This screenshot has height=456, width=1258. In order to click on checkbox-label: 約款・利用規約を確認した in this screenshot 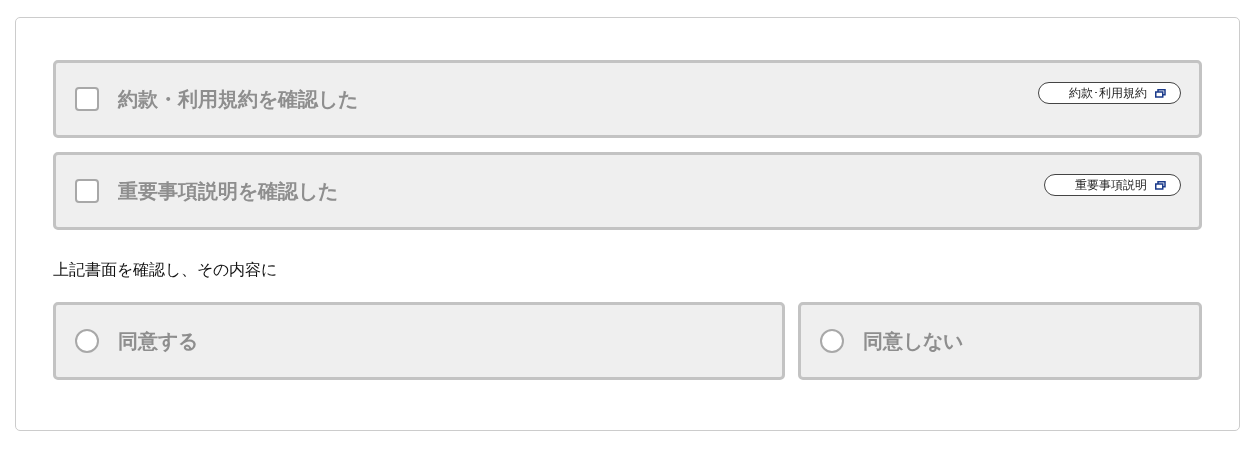, I will do `click(238, 99)`.